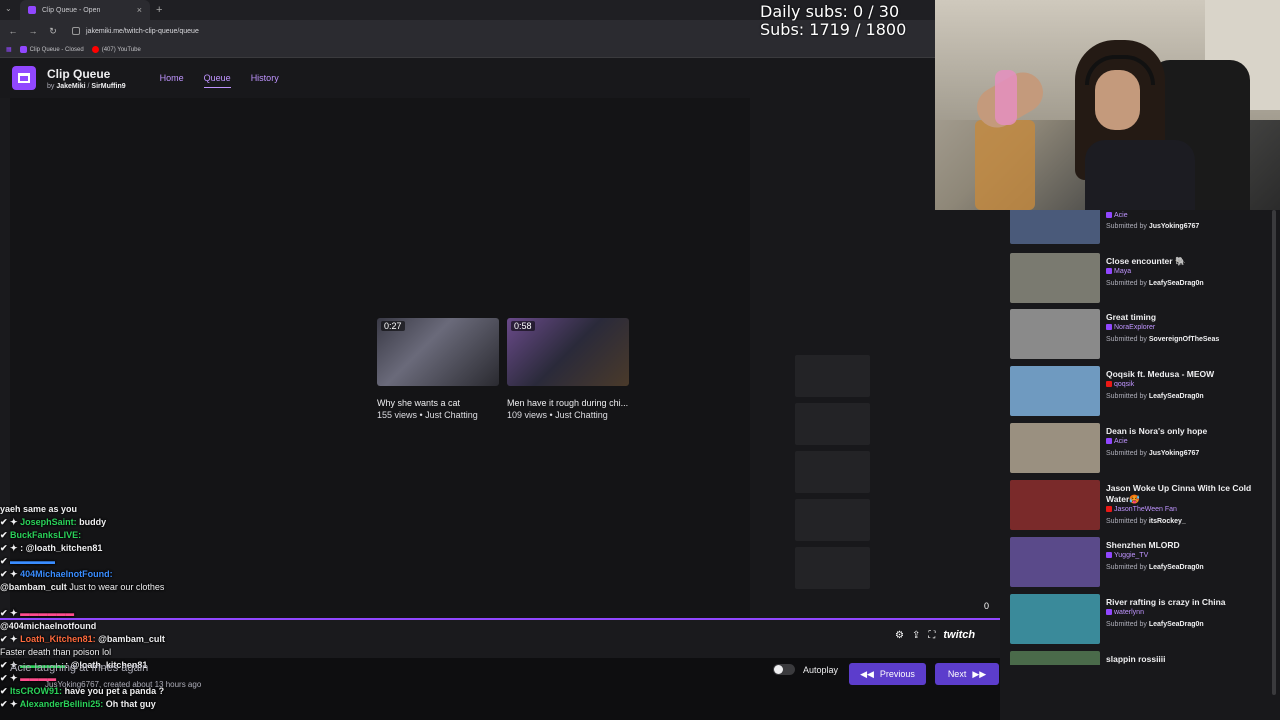 The image size is (1280, 720). Describe the element at coordinates (1163, 339) in the screenshot. I see `queue-submitter: Submitted by SovereignOfTheSeas` at that location.